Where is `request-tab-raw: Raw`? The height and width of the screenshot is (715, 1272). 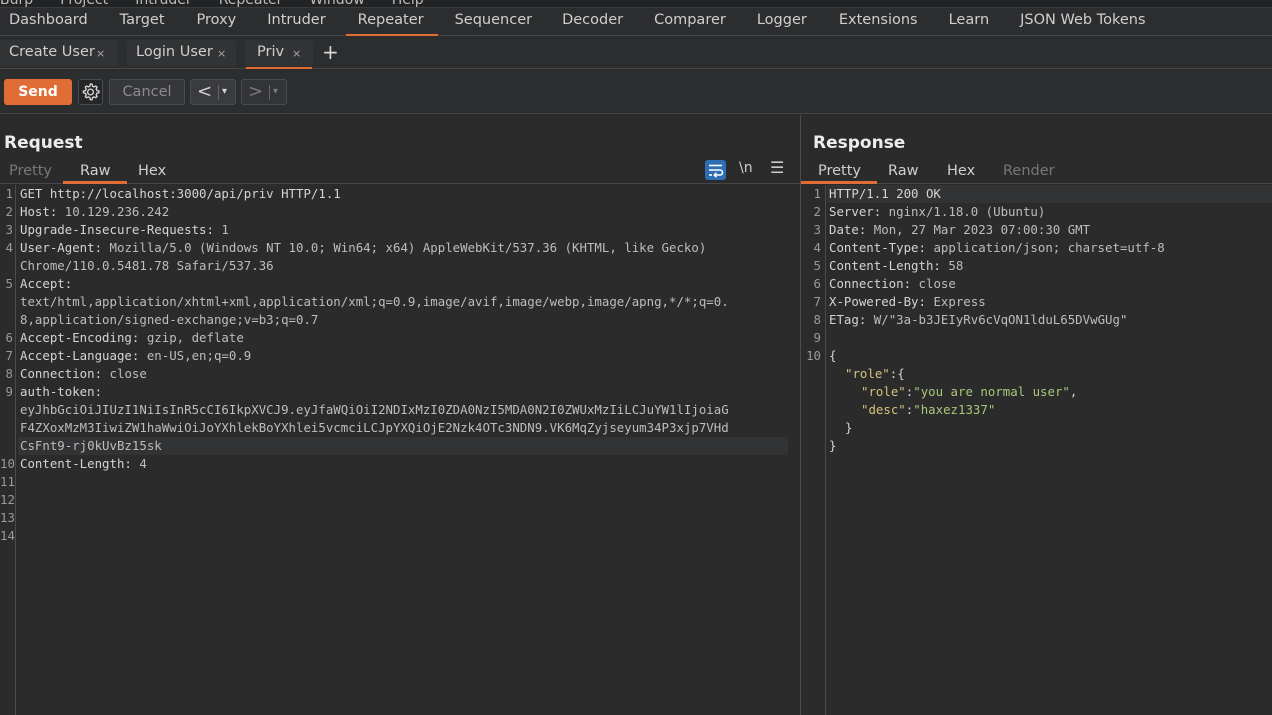 request-tab-raw: Raw is located at coordinates (94, 173).